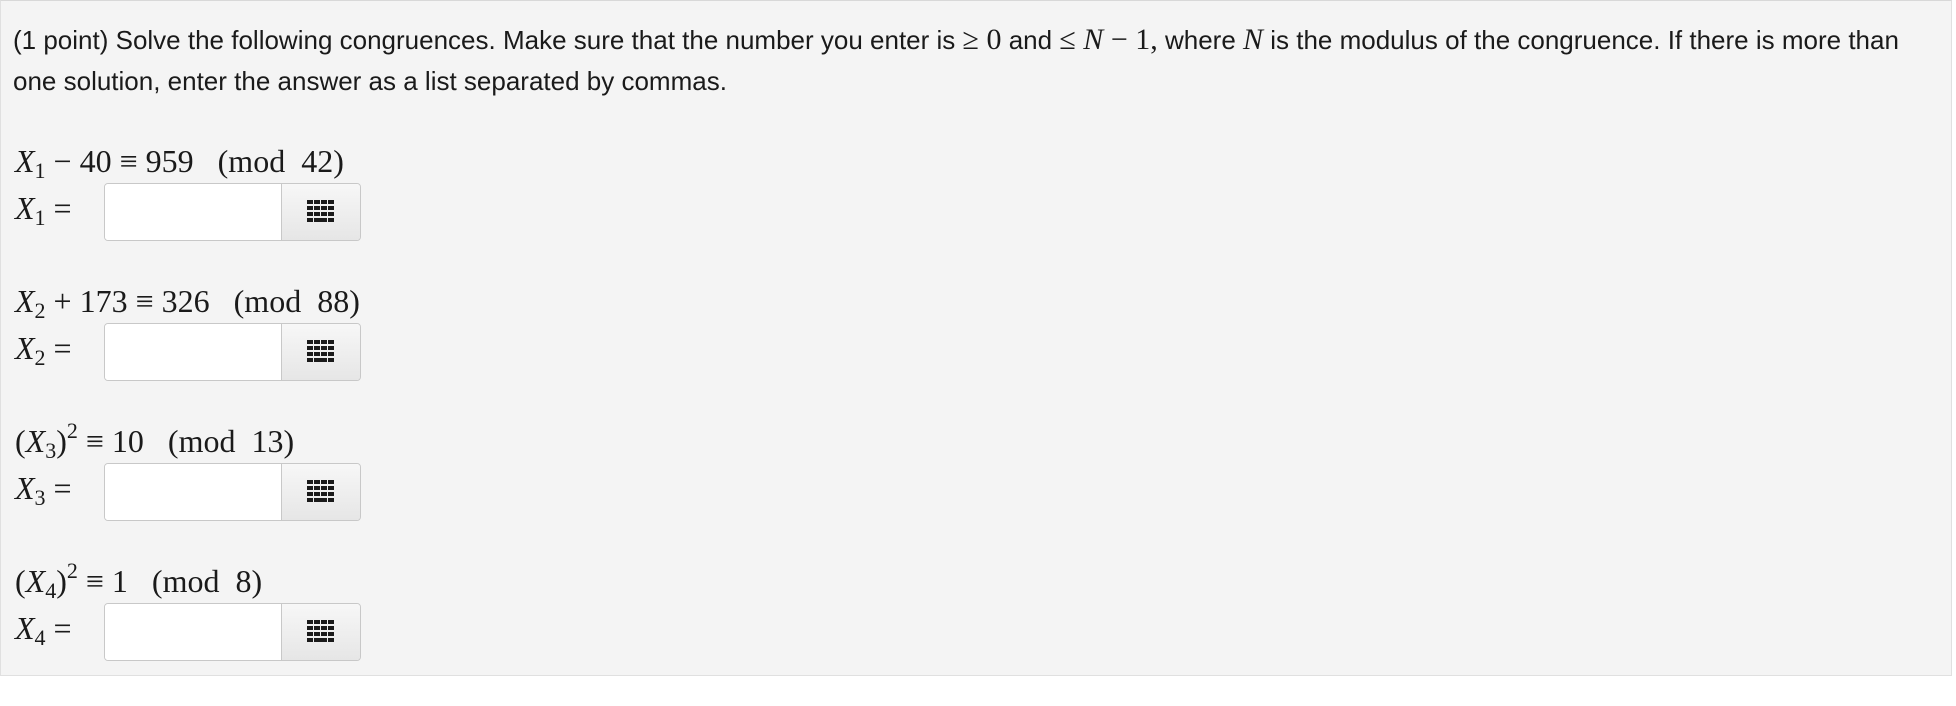  What do you see at coordinates (1030, 40) in the screenshot?
I see `instructions-text: and` at bounding box center [1030, 40].